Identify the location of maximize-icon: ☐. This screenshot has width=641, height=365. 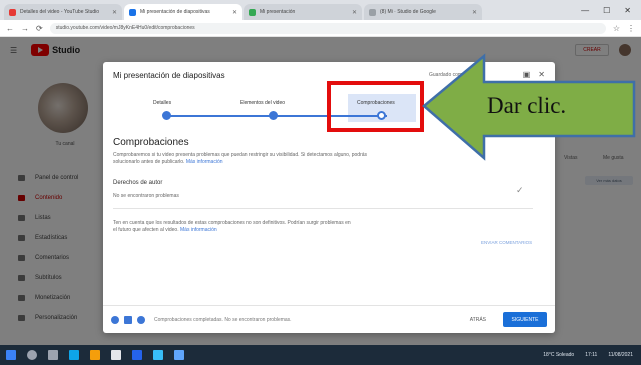
(606, 10).